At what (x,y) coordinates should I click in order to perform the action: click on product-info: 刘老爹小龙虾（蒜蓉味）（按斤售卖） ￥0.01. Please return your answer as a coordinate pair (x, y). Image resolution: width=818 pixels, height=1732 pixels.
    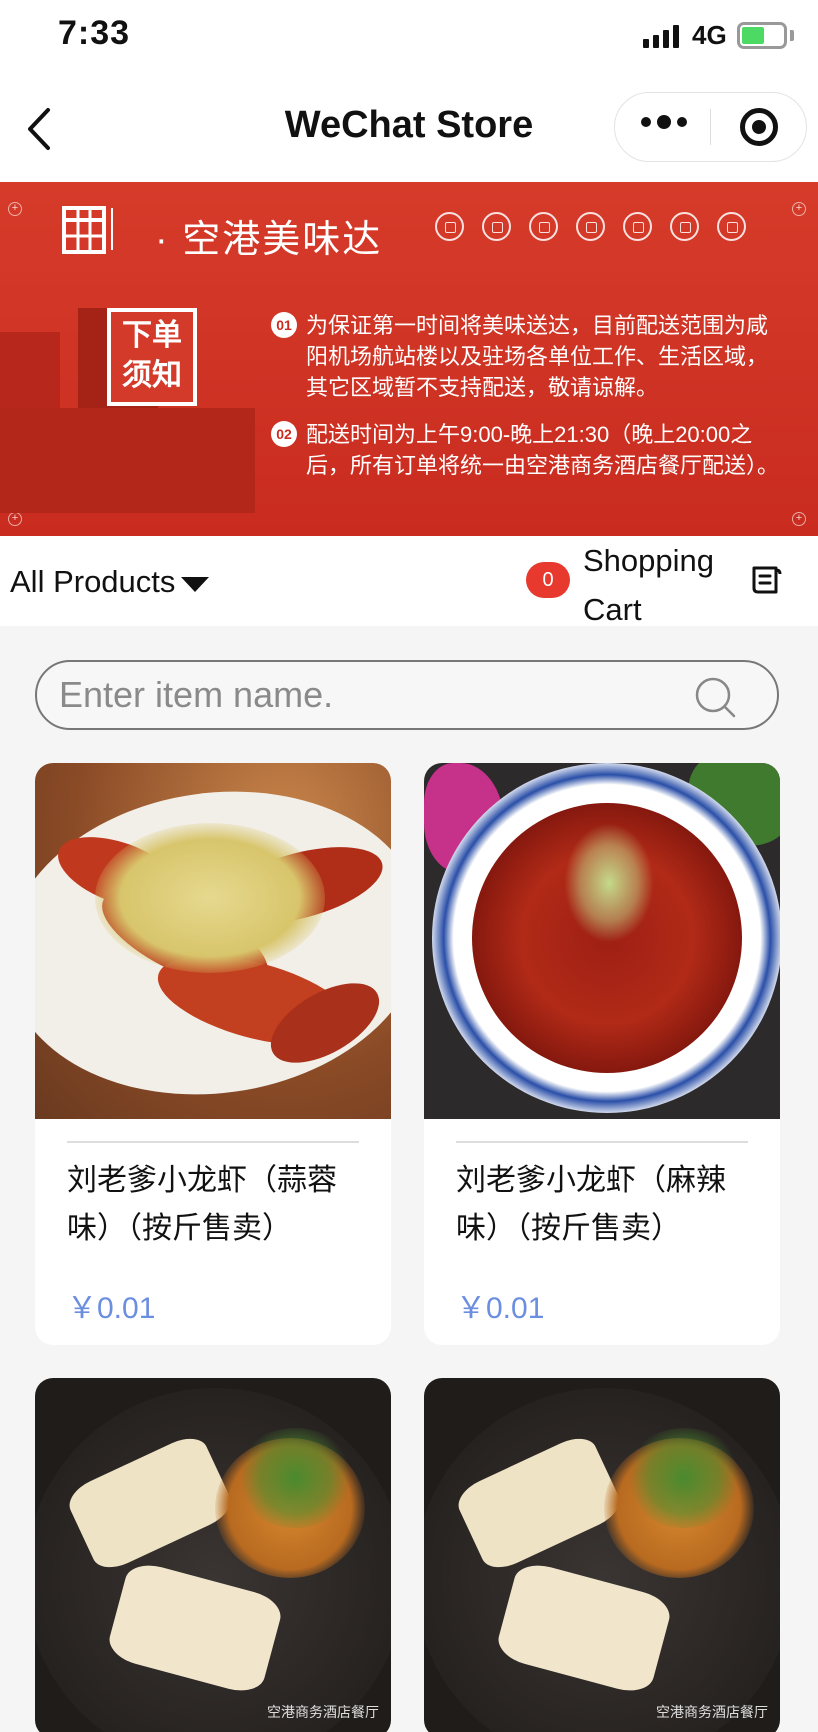
    Looking at the image, I should click on (213, 1223).